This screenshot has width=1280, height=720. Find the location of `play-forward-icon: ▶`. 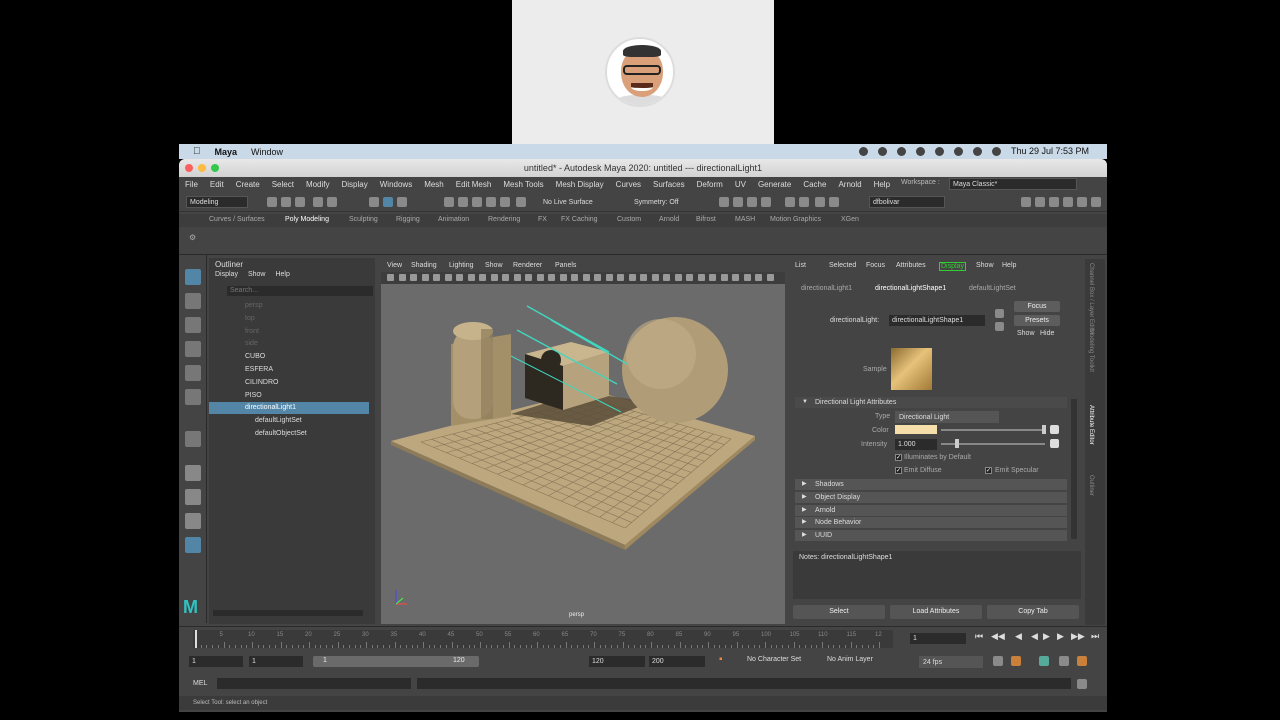

play-forward-icon: ▶ is located at coordinates (1046, 636).